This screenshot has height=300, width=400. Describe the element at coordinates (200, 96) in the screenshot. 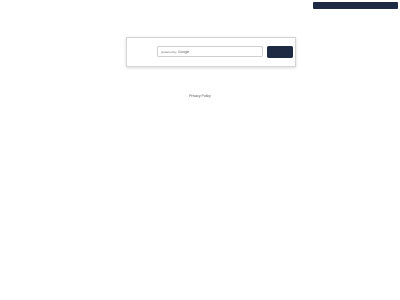

I see `privacy-policy-link: Privacy Policy` at that location.